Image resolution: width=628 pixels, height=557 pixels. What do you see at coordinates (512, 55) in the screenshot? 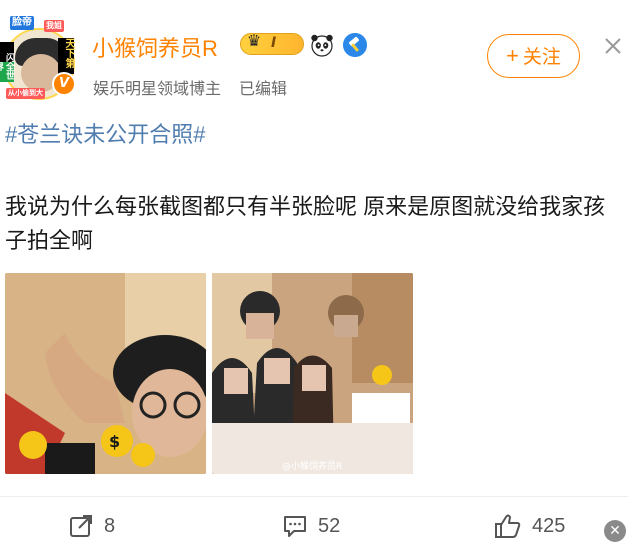
I see `plus-icon: +` at bounding box center [512, 55].